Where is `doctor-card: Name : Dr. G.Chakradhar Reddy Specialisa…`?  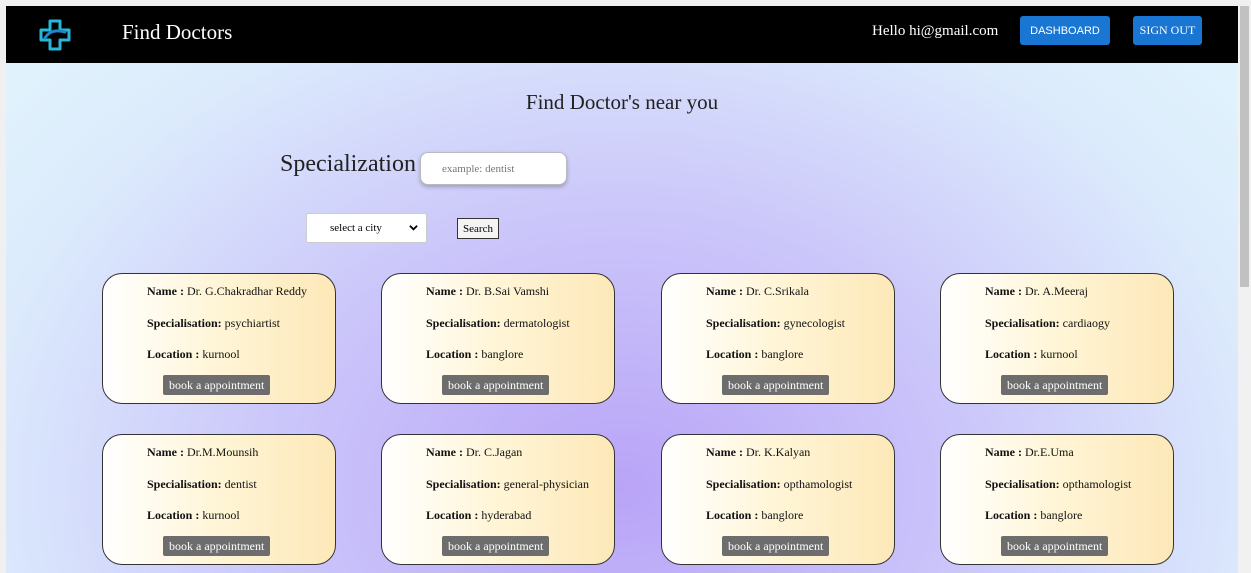 doctor-card: Name : Dr. G.Chakradhar Reddy Specialisa… is located at coordinates (219, 338).